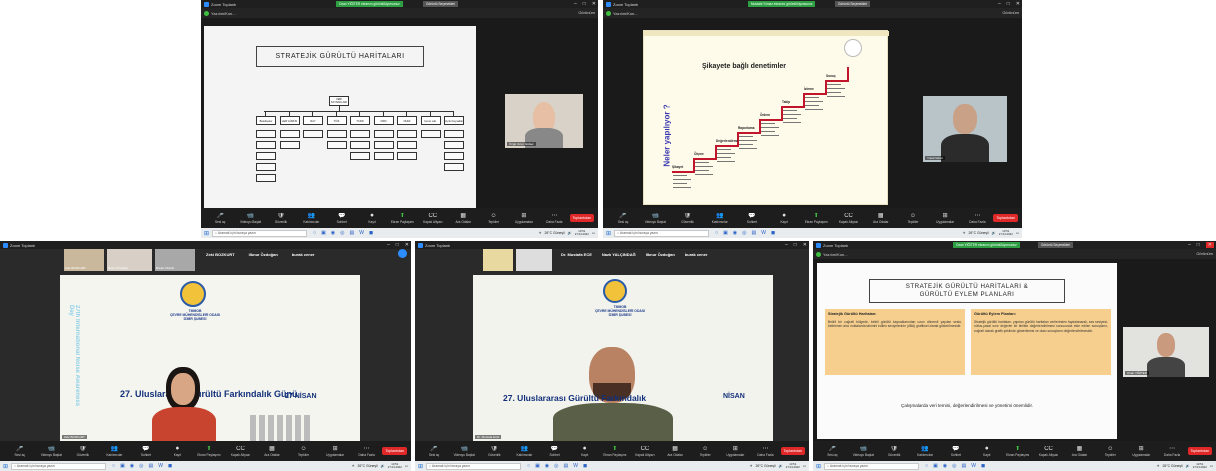  I want to click on participant-tile: Burak CİHAN, so click(175, 260).